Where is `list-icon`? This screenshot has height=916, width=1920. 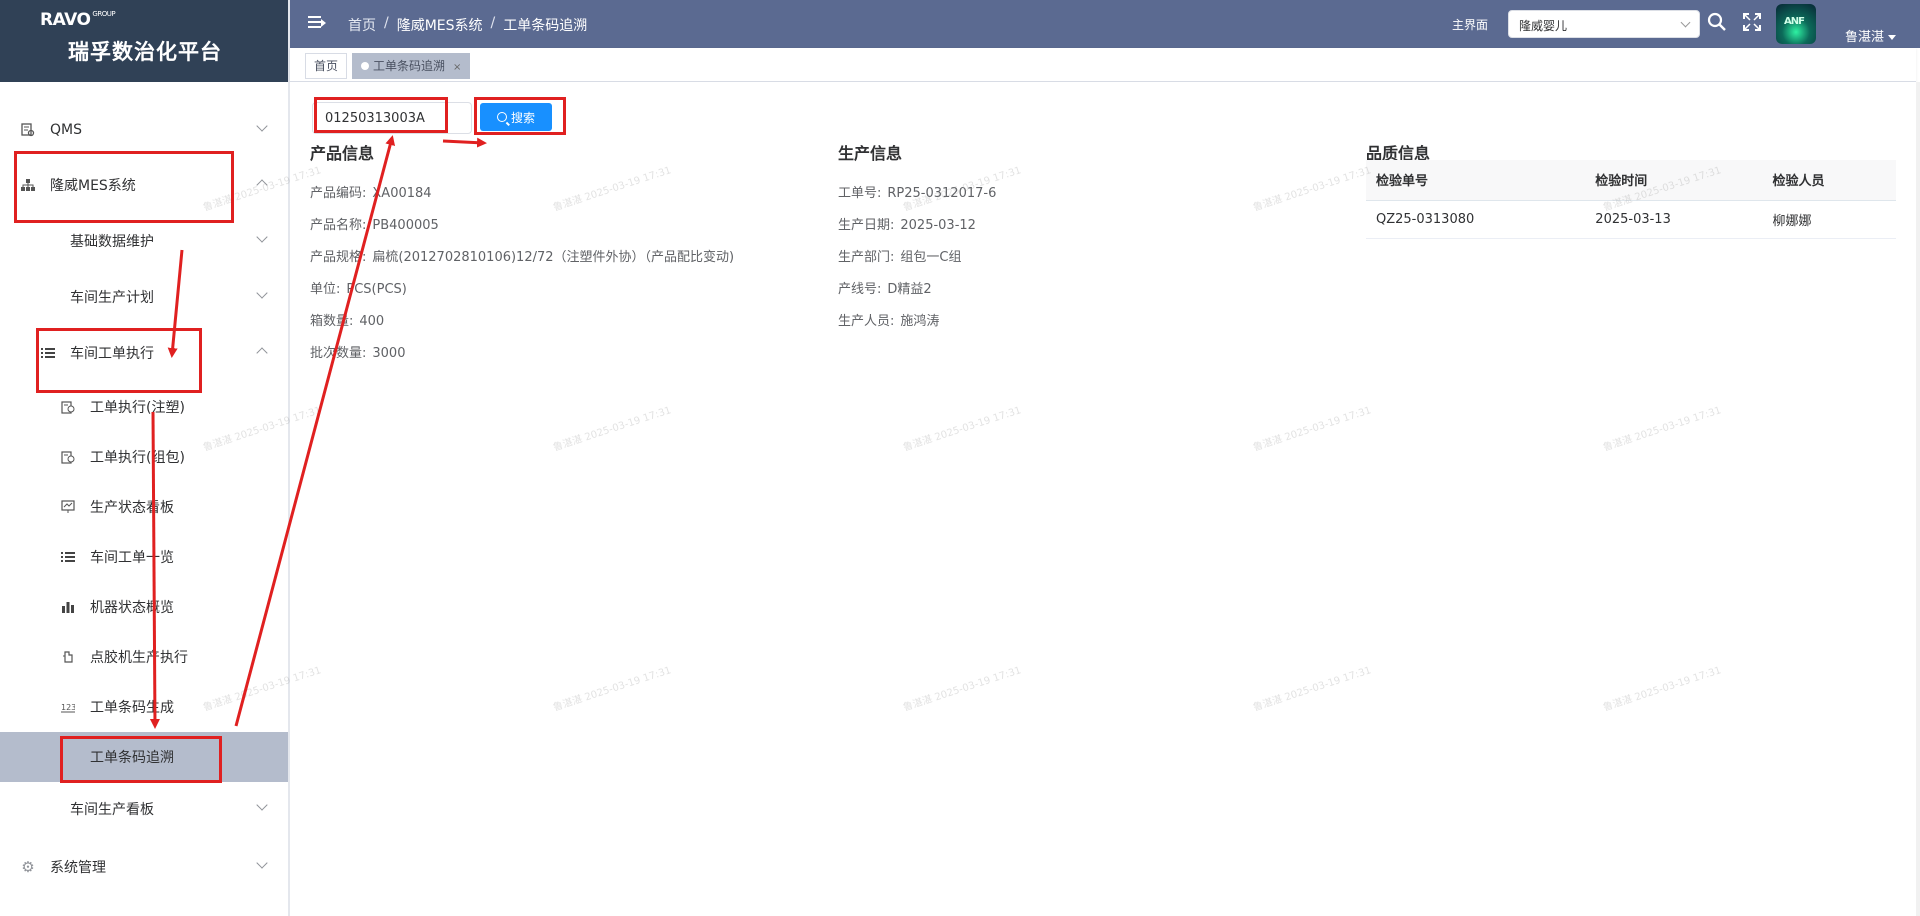
list-icon is located at coordinates (48, 353).